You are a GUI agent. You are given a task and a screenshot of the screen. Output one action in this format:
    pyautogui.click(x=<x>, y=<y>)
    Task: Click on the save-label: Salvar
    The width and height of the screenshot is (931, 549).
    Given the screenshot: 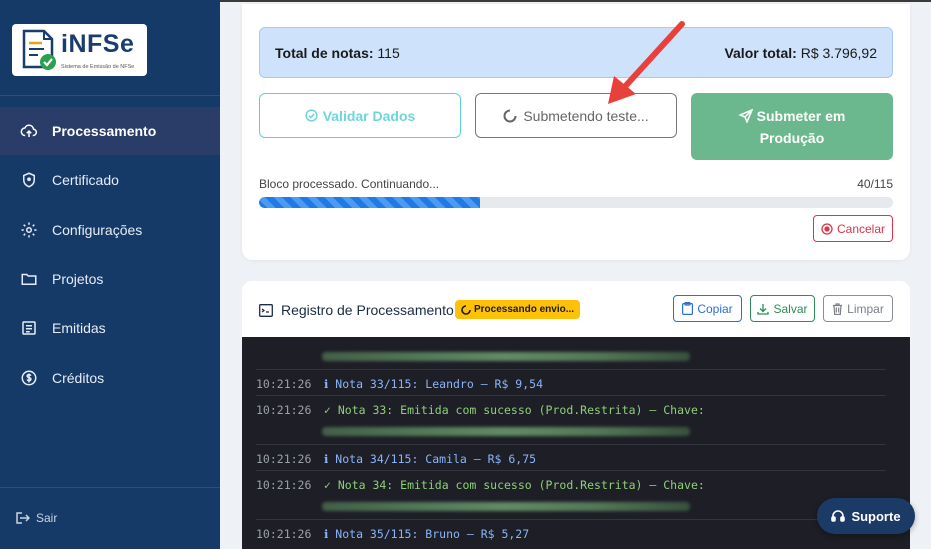 What is the action you would take?
    pyautogui.click(x=790, y=308)
    